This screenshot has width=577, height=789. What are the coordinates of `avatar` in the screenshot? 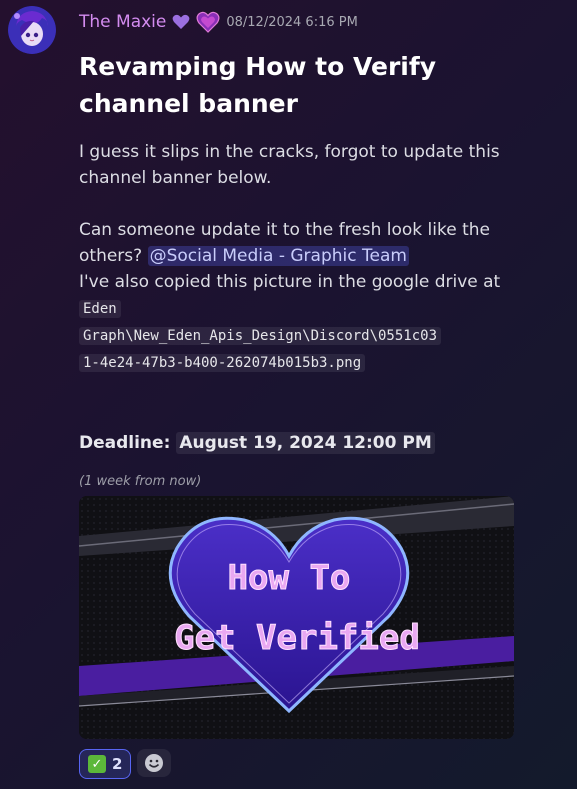 It's located at (32, 30).